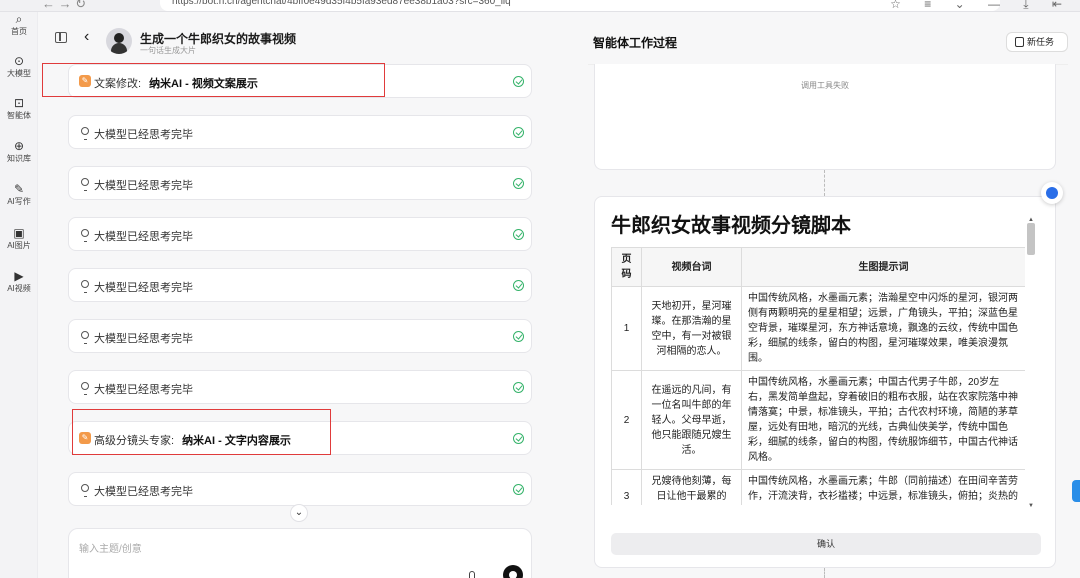  What do you see at coordinates (1031, 506) in the screenshot?
I see `scroll-down-arrow-icon: ▼` at bounding box center [1031, 506].